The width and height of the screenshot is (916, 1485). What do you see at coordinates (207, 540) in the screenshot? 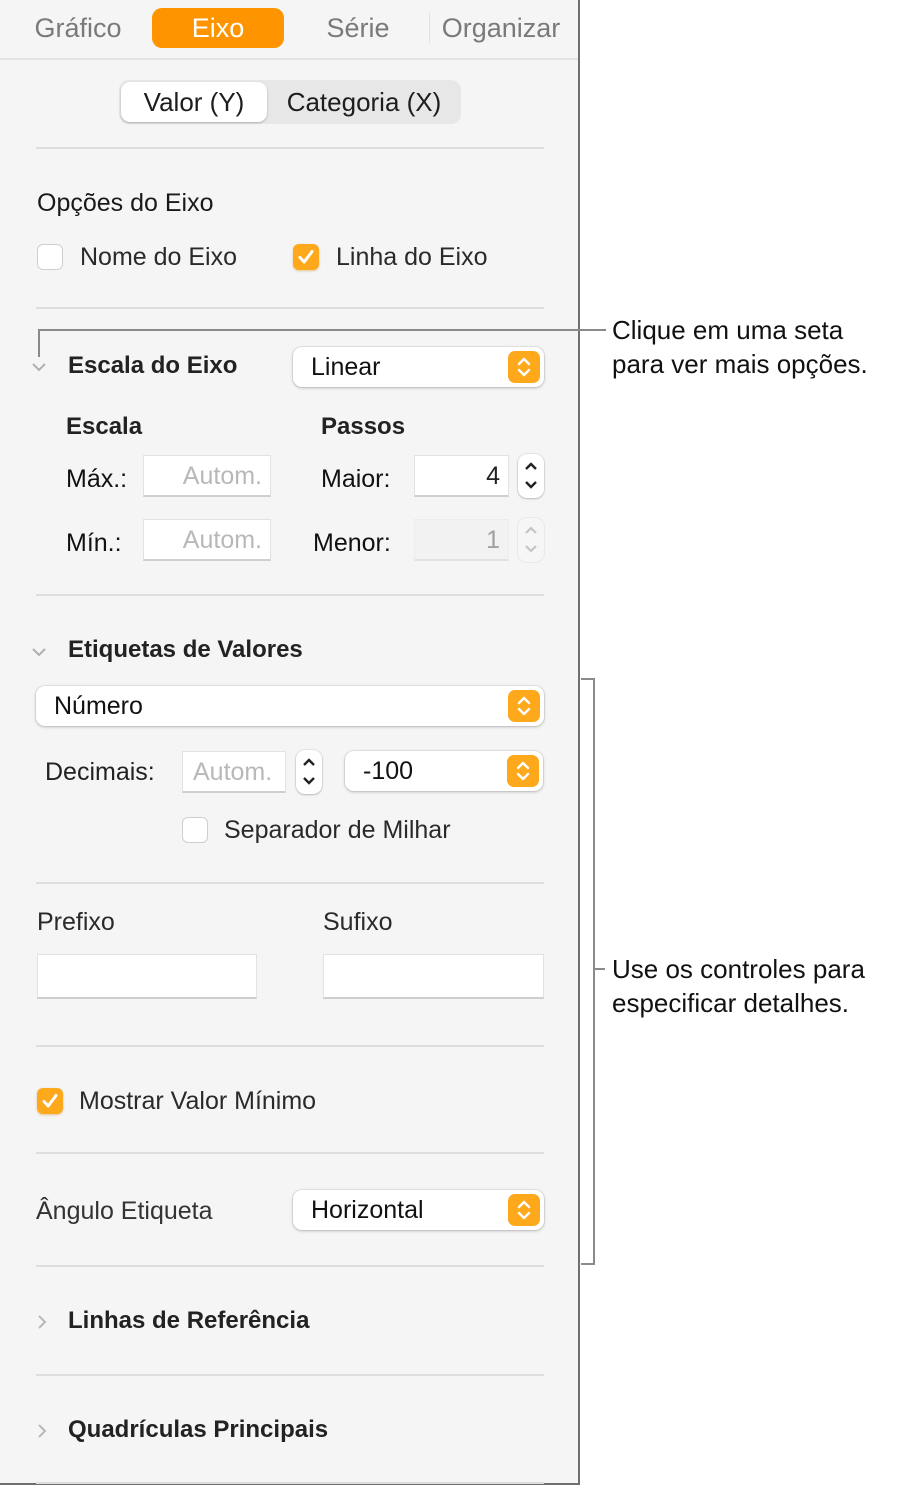
I see `min-field: Autom.` at bounding box center [207, 540].